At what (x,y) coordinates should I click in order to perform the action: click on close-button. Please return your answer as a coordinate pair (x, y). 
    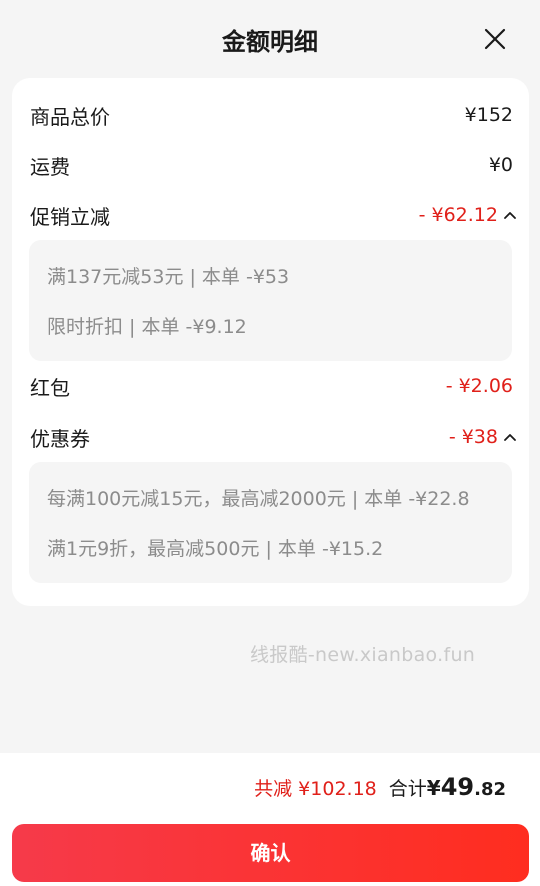
    Looking at the image, I should click on (495, 39).